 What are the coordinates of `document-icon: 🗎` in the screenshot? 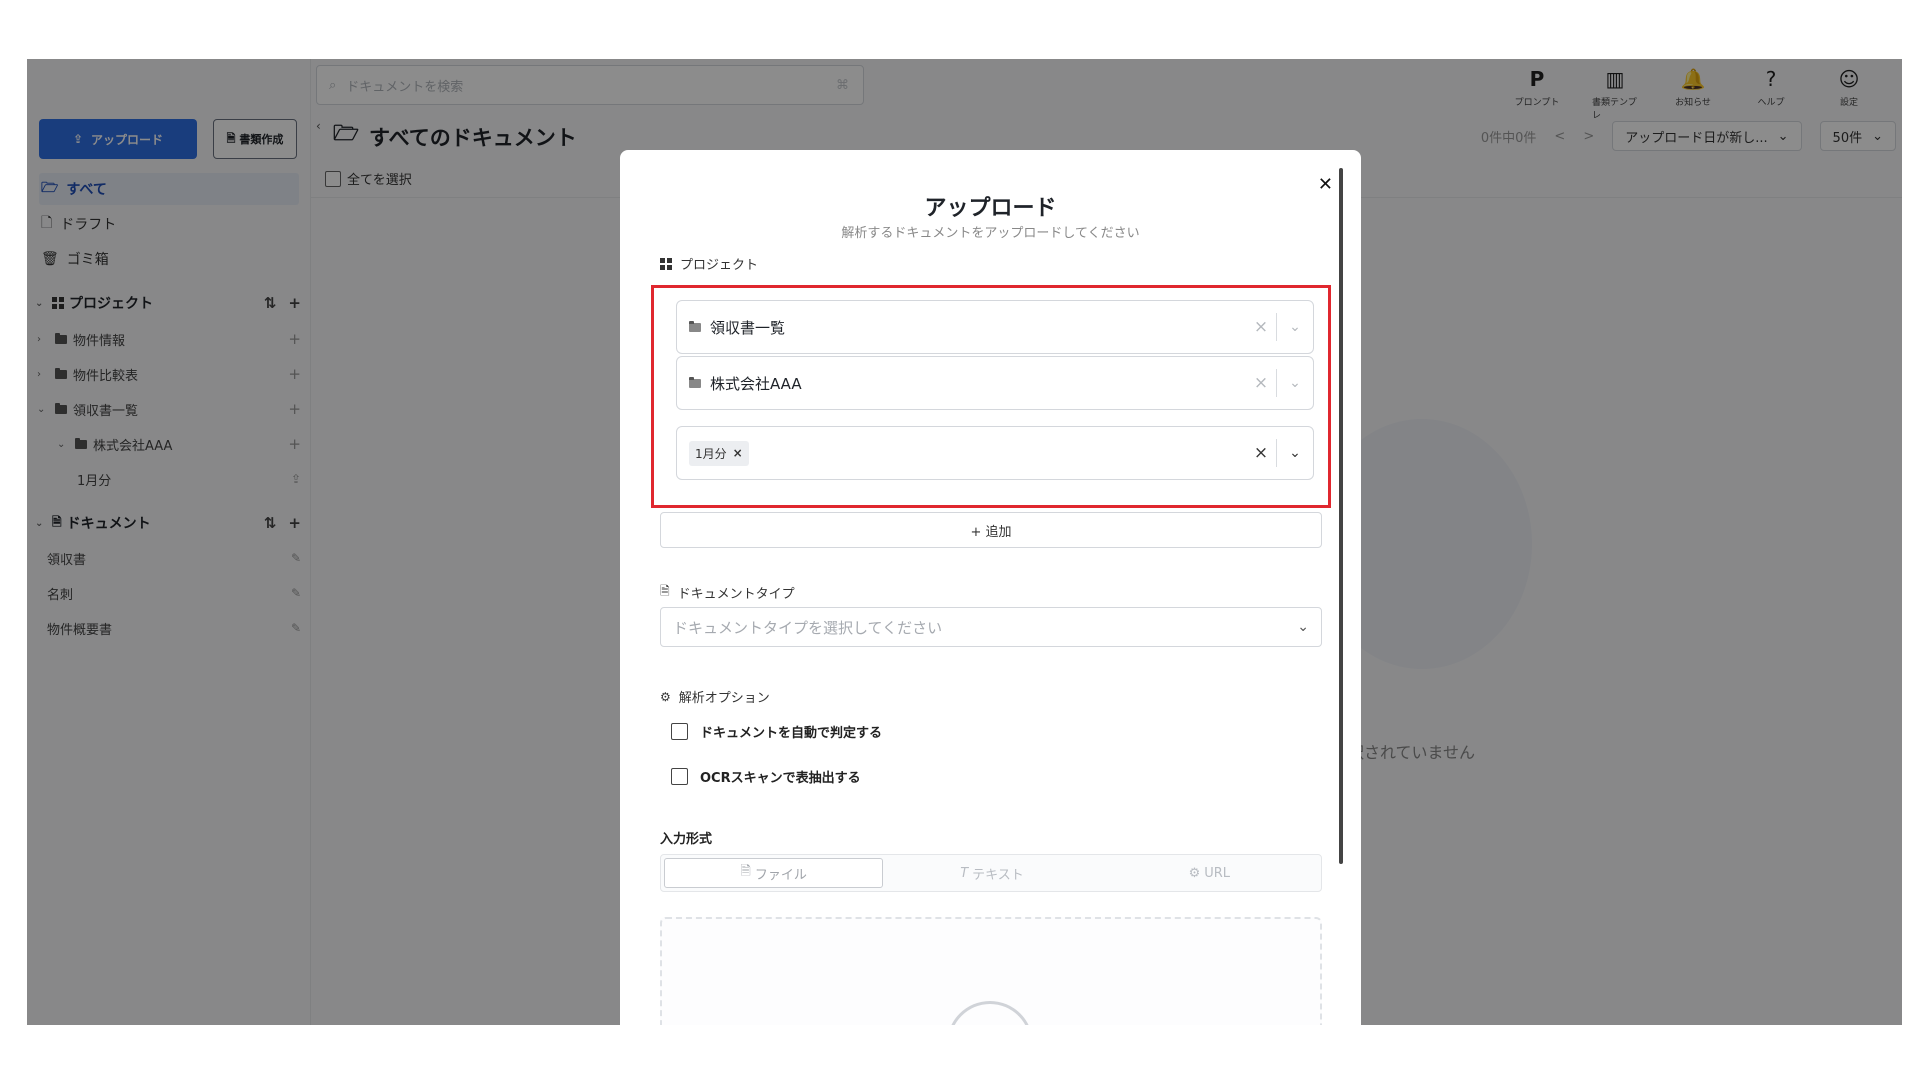 It's located at (665, 591).